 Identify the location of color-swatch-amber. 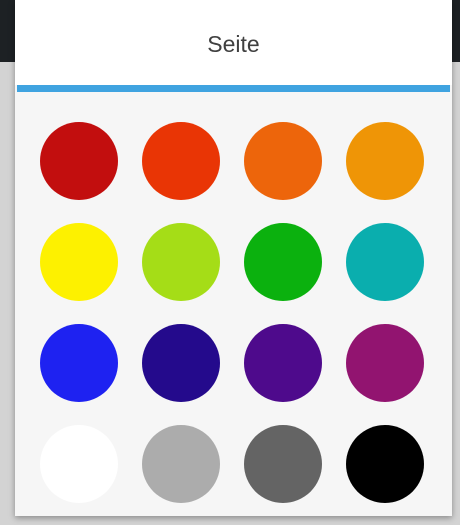
(385, 161).